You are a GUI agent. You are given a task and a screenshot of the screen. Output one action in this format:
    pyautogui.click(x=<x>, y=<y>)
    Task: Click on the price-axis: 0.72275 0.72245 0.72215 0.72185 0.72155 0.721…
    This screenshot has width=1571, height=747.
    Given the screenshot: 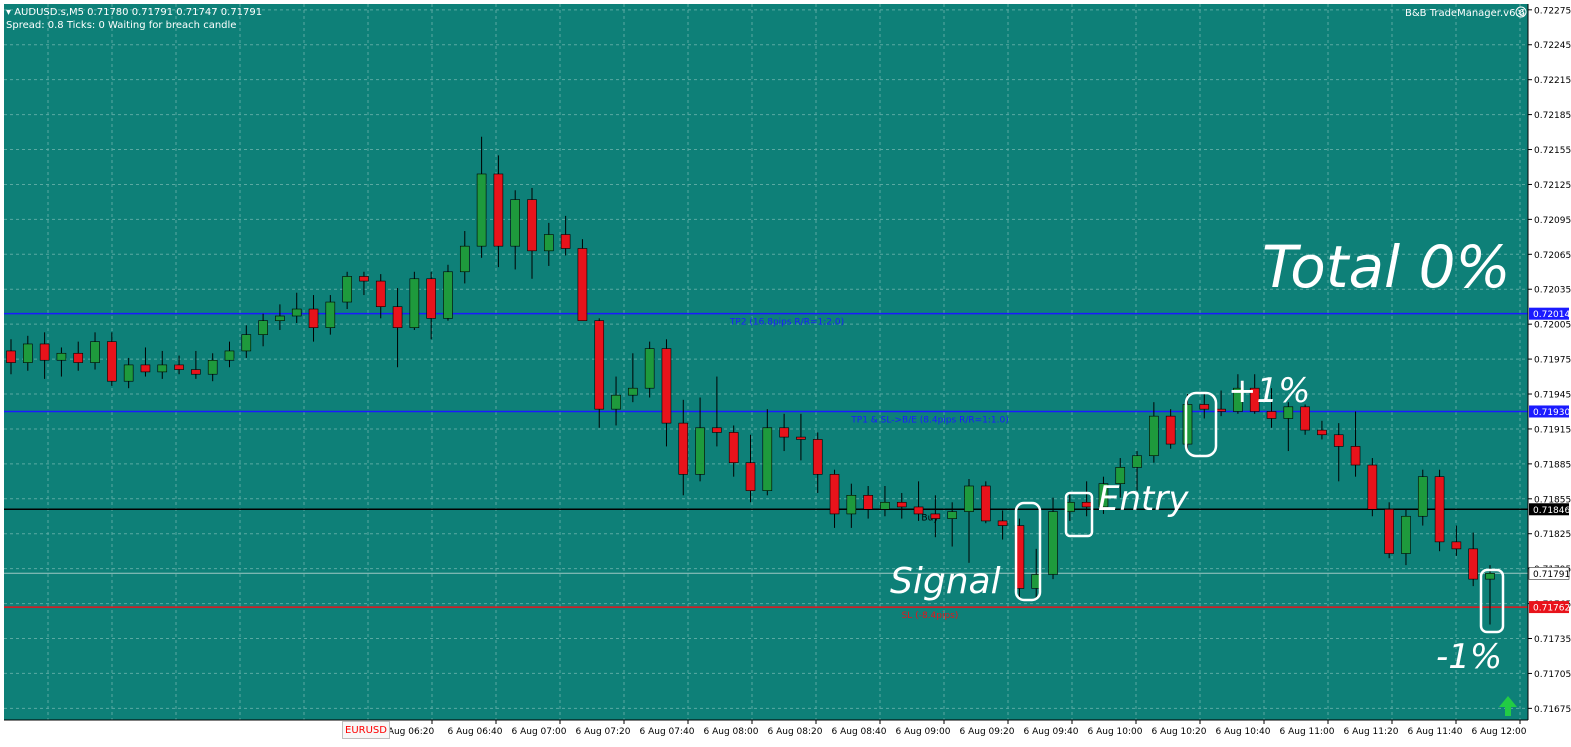 What is the action you would take?
    pyautogui.click(x=1549, y=360)
    